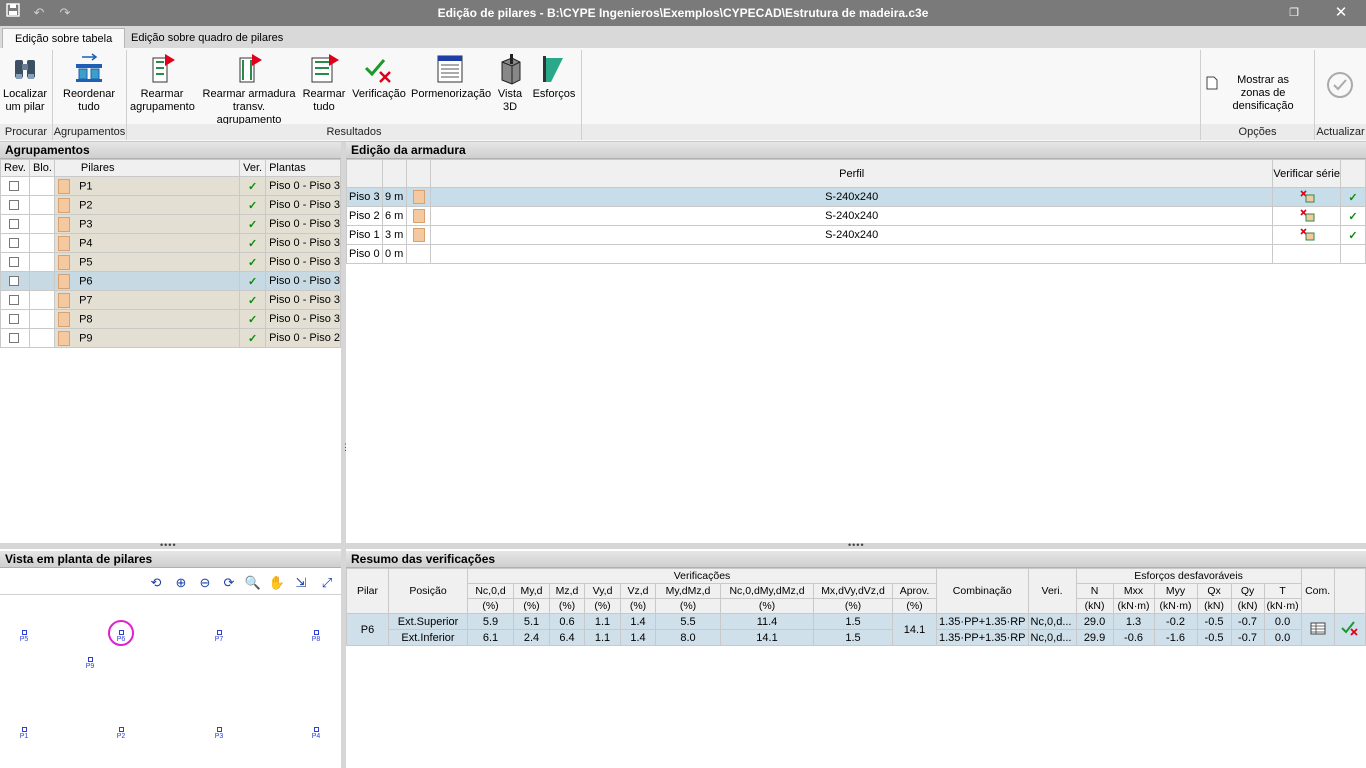  I want to click on verificacao-value: 1.1, so click(602, 621).